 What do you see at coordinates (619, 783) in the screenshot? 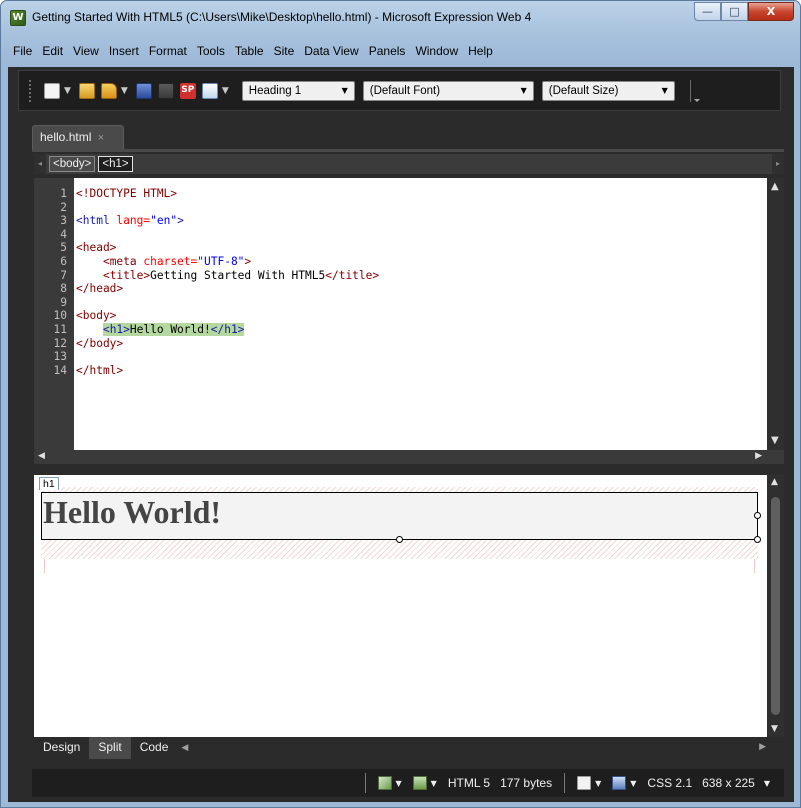
I see `layout-icon` at bounding box center [619, 783].